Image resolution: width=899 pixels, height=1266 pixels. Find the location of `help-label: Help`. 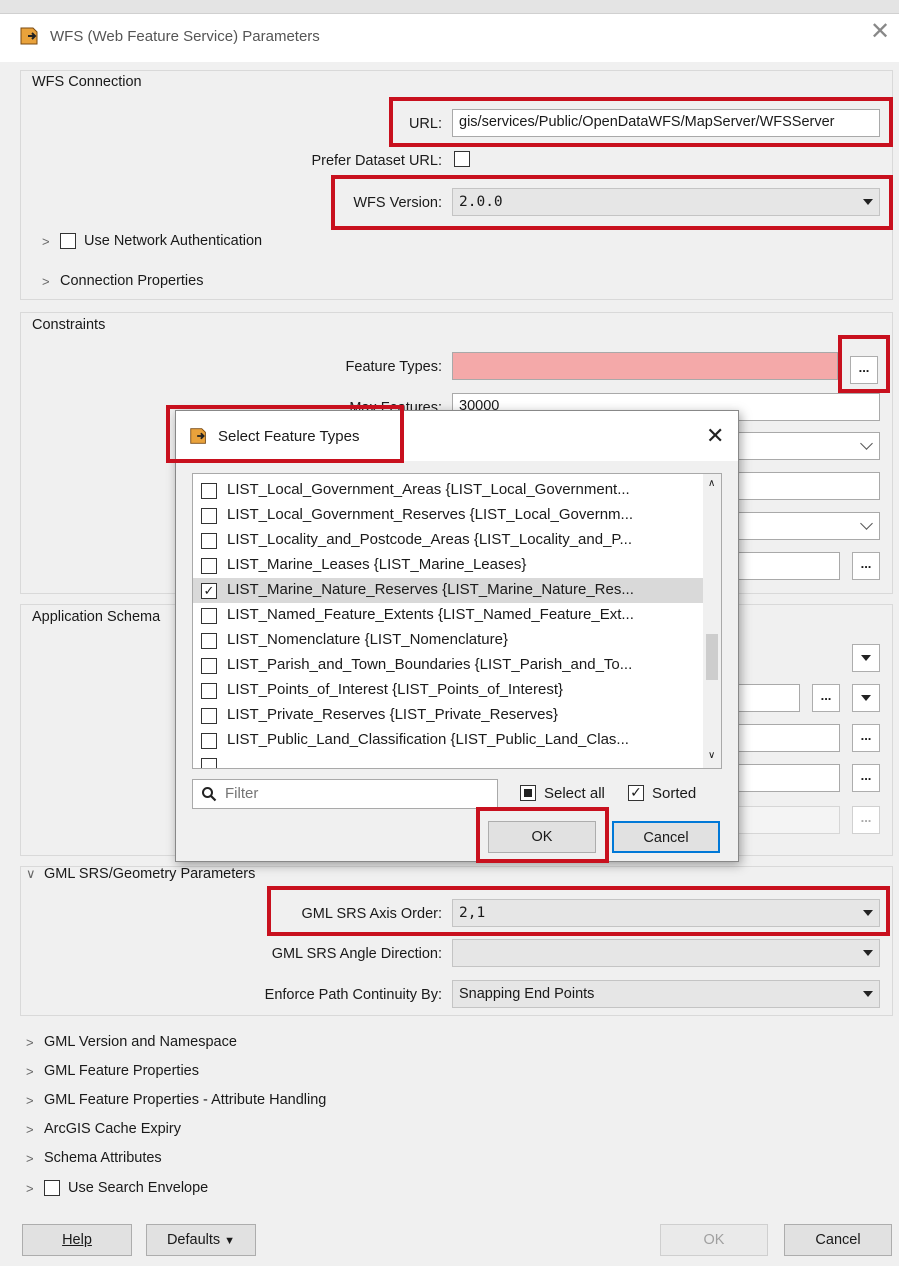

help-label: Help is located at coordinates (77, 1240).